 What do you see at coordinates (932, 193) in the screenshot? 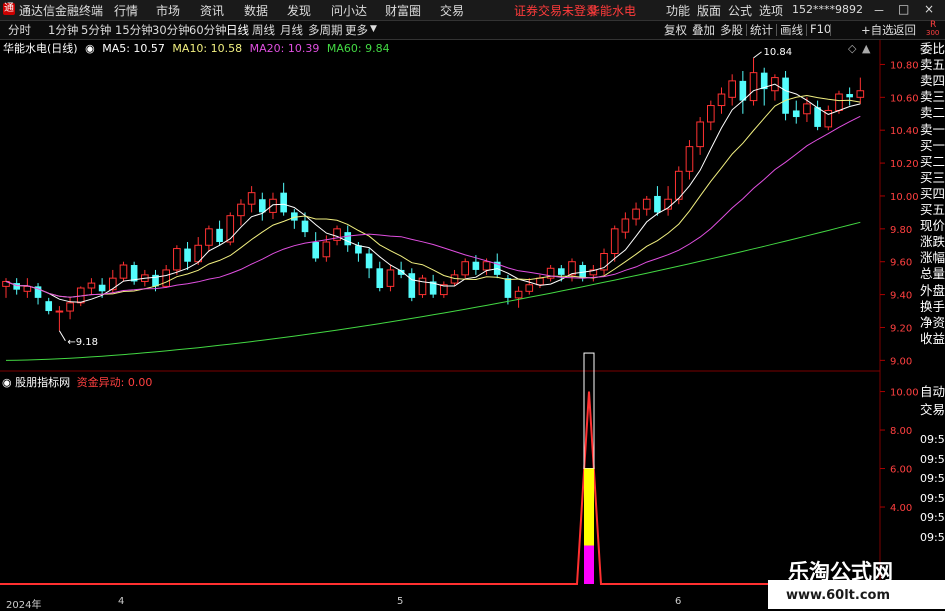
I see `quote-field-label: 买四` at bounding box center [932, 193].